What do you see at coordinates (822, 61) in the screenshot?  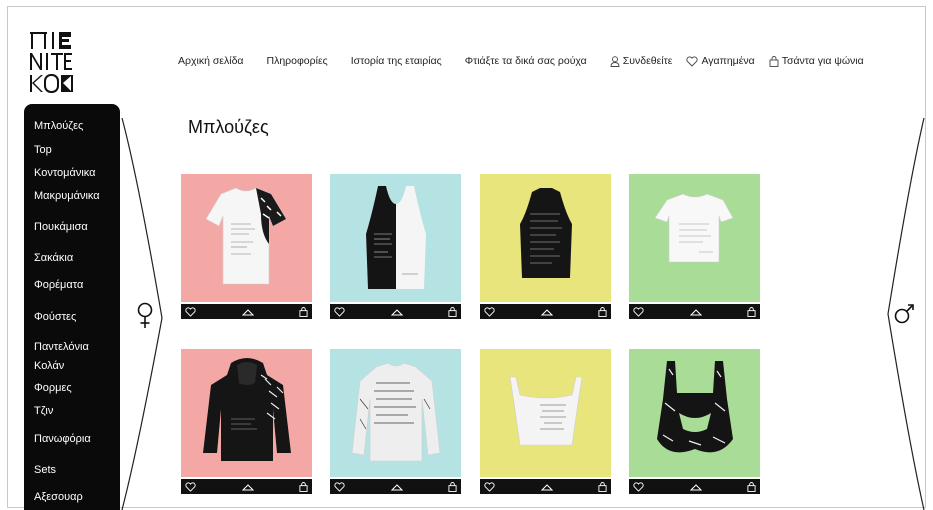 I see `nav-shopping-bag-label: Τσάντα για ψώνια` at bounding box center [822, 61].